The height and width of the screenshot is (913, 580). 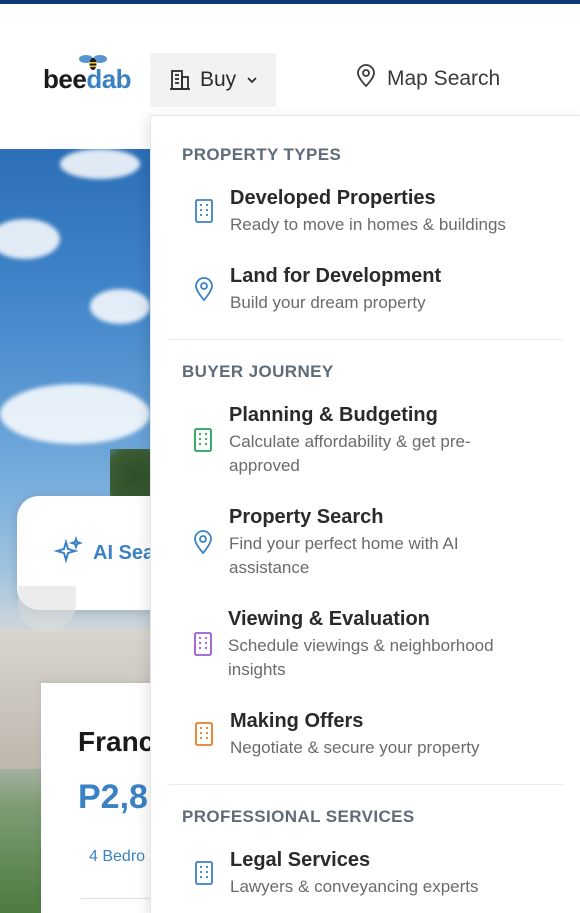 I want to click on menu-item-title: Developed Properties, so click(x=333, y=198).